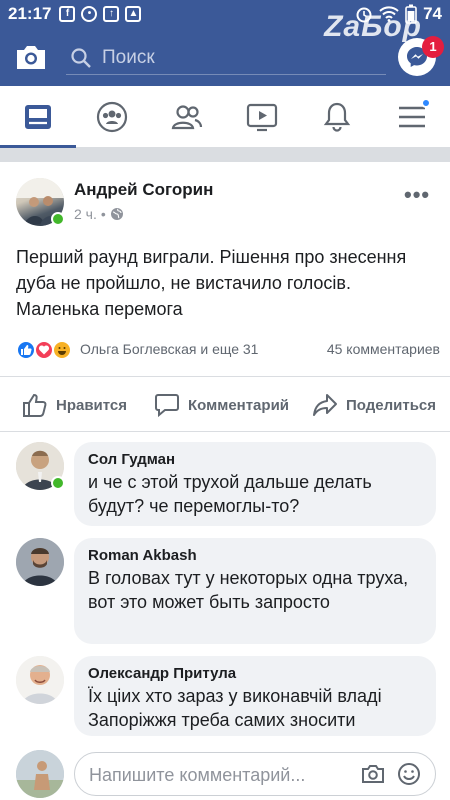 The image size is (450, 800). I want to click on commenter-online-status, so click(58, 483).